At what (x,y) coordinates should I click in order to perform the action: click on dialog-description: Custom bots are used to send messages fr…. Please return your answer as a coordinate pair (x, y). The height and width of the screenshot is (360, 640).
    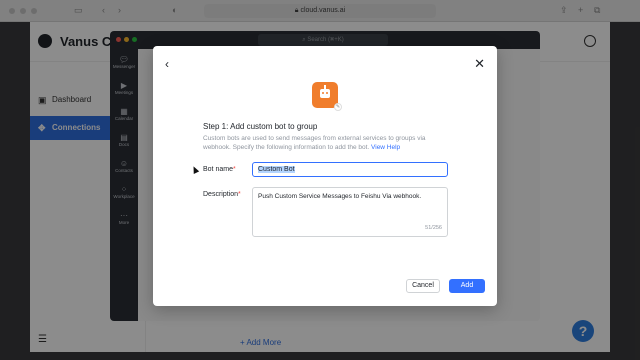
    Looking at the image, I should click on (322, 143).